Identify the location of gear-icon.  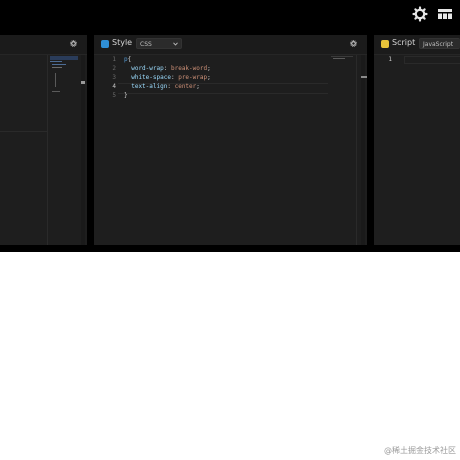
(420, 14).